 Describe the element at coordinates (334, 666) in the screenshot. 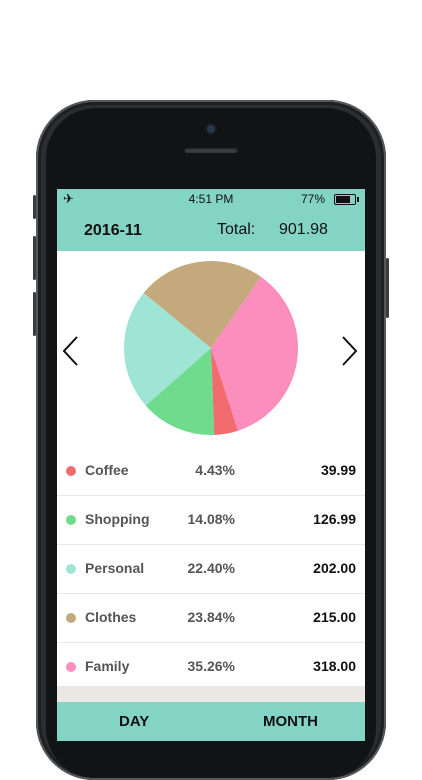

I see `category-amount: 318.00` at that location.